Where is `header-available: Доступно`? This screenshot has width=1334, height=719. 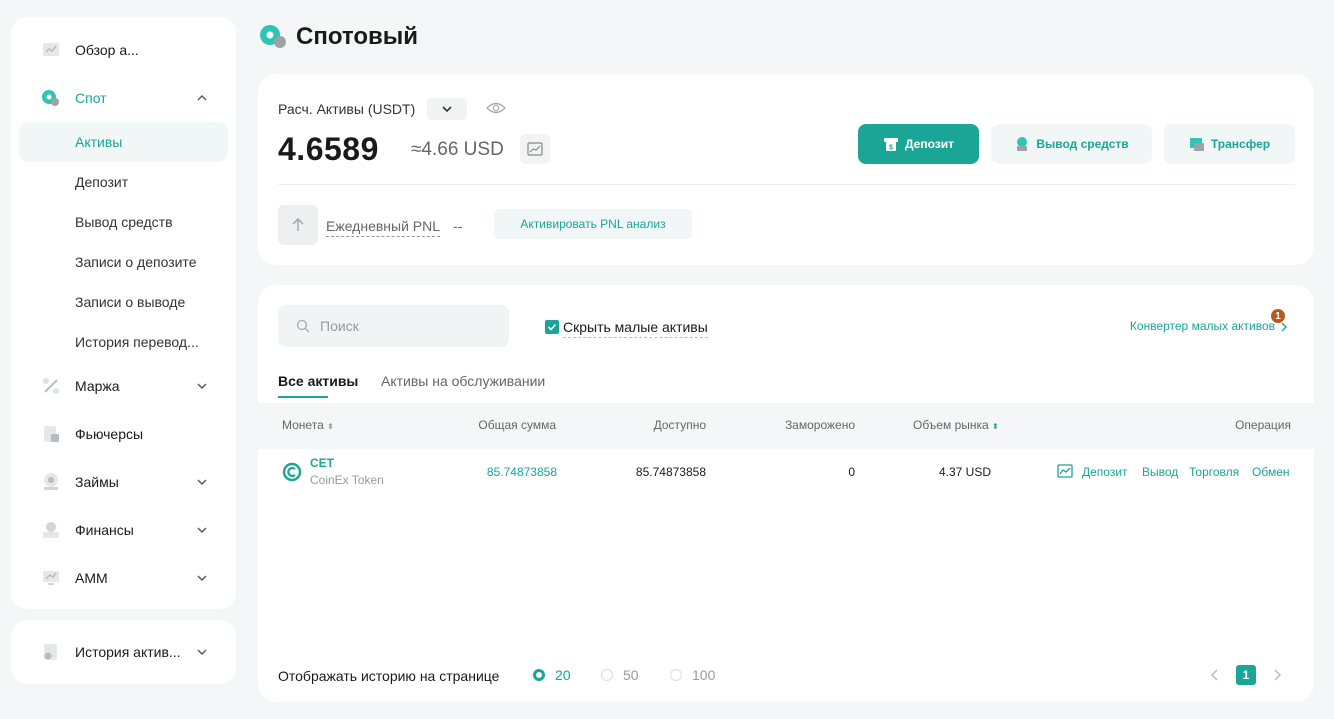 header-available: Доступно is located at coordinates (679, 425).